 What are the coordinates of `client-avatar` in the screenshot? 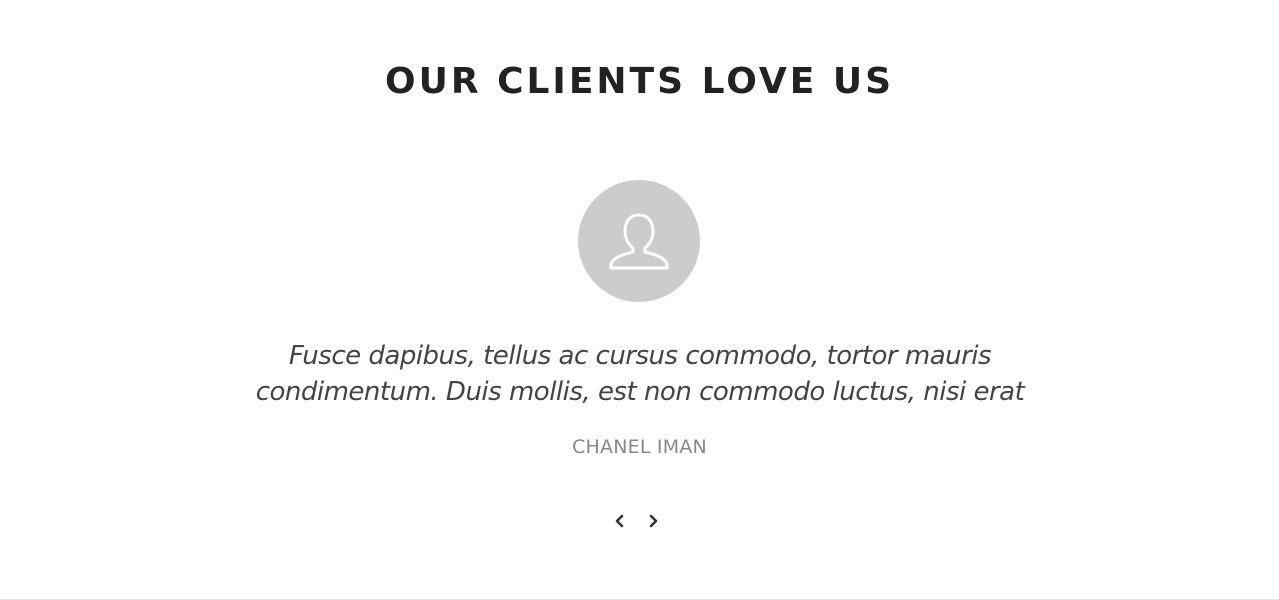 It's located at (639, 241).